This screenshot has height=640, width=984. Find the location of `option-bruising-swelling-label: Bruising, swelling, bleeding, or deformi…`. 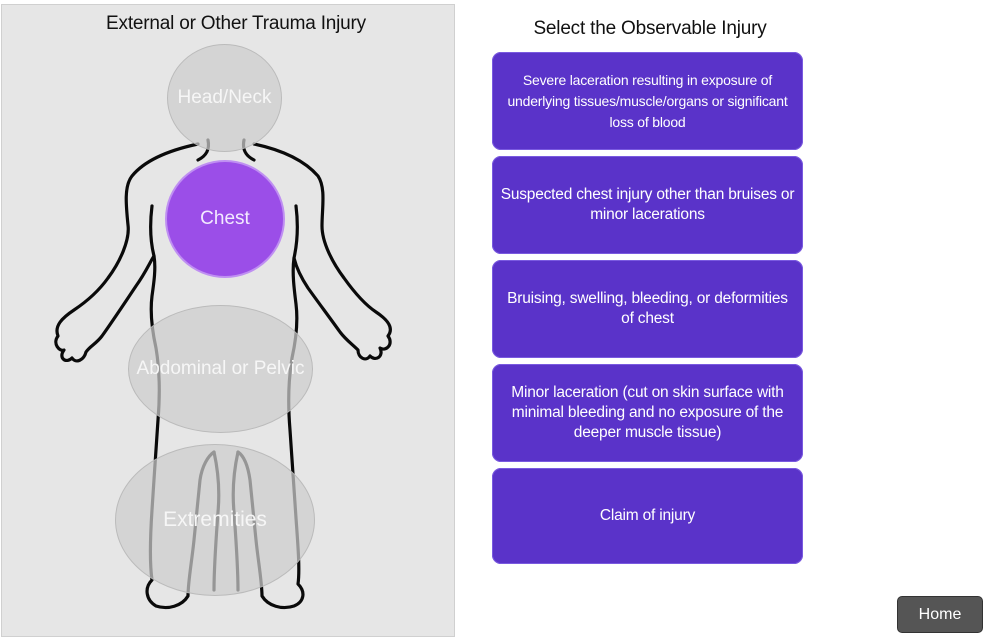

option-bruising-swelling-label: Bruising, swelling, bleeding, or deformi… is located at coordinates (647, 308).